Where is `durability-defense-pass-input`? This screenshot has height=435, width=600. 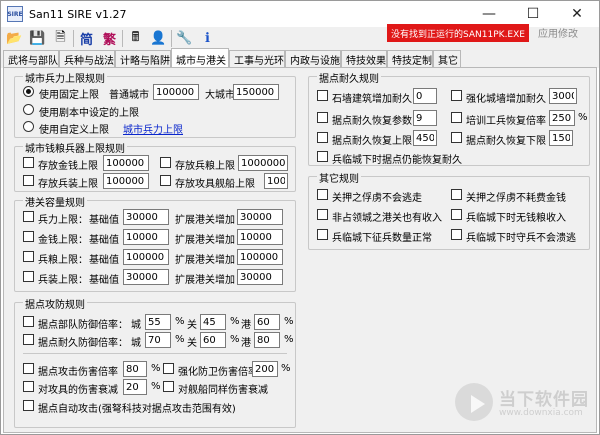
durability-defense-pass-input is located at coordinates (213, 340).